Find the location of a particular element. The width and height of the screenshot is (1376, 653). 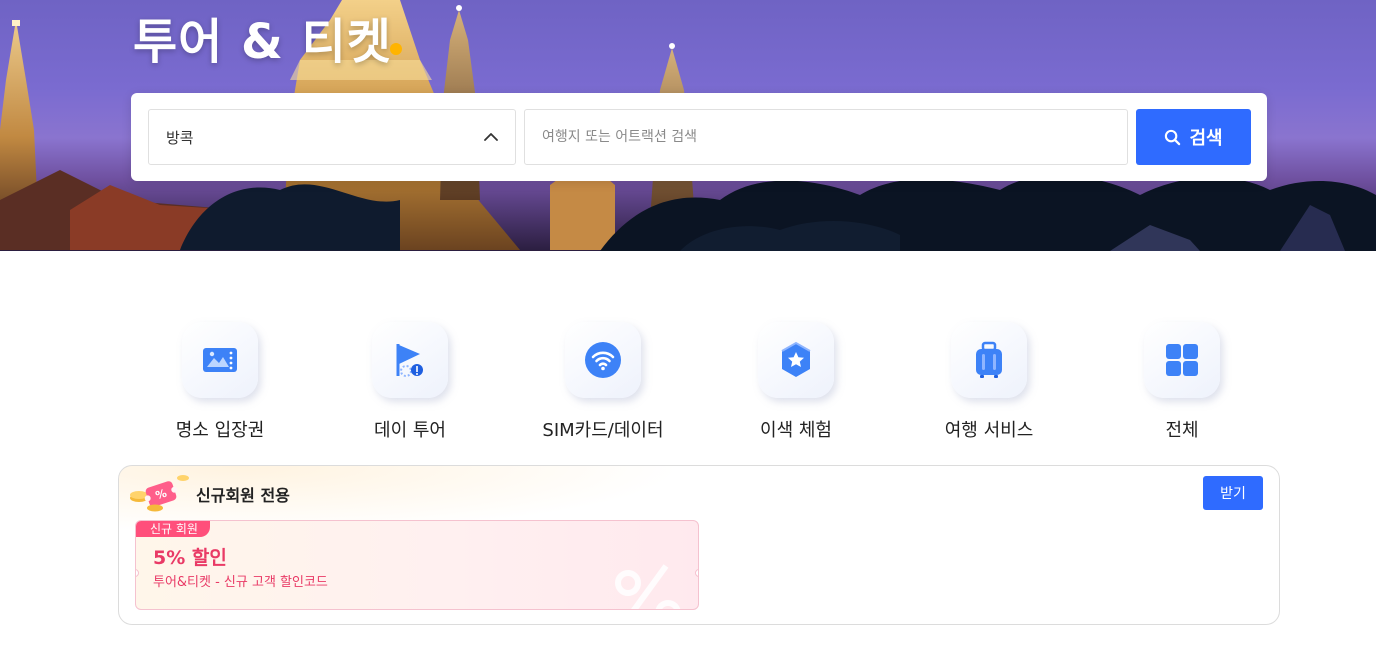

chevron-up-icon is located at coordinates (491, 137).